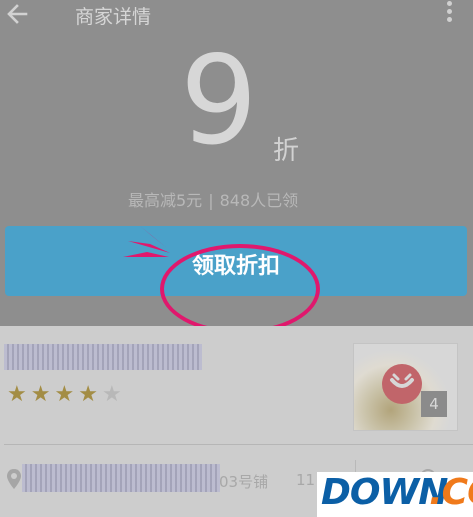 The image size is (473, 517). What do you see at coordinates (434, 404) in the screenshot?
I see `photo-count-badge: 4` at bounding box center [434, 404].